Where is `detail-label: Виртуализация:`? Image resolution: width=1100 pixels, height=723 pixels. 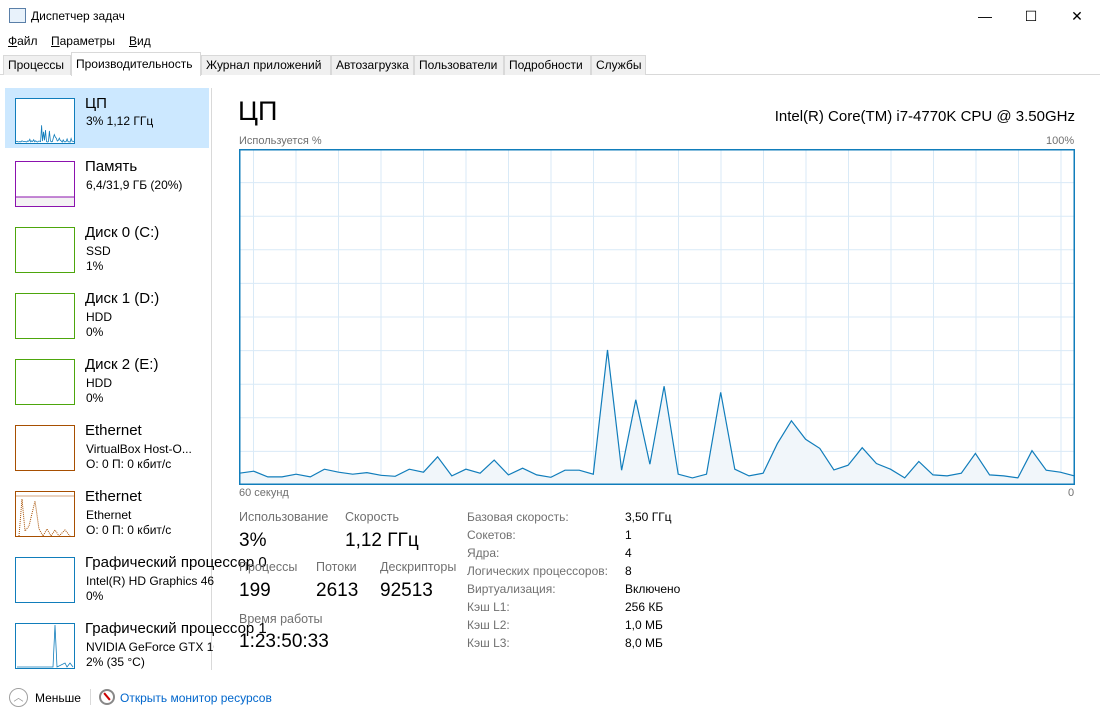
detail-label: Виртуализация: is located at coordinates (511, 589).